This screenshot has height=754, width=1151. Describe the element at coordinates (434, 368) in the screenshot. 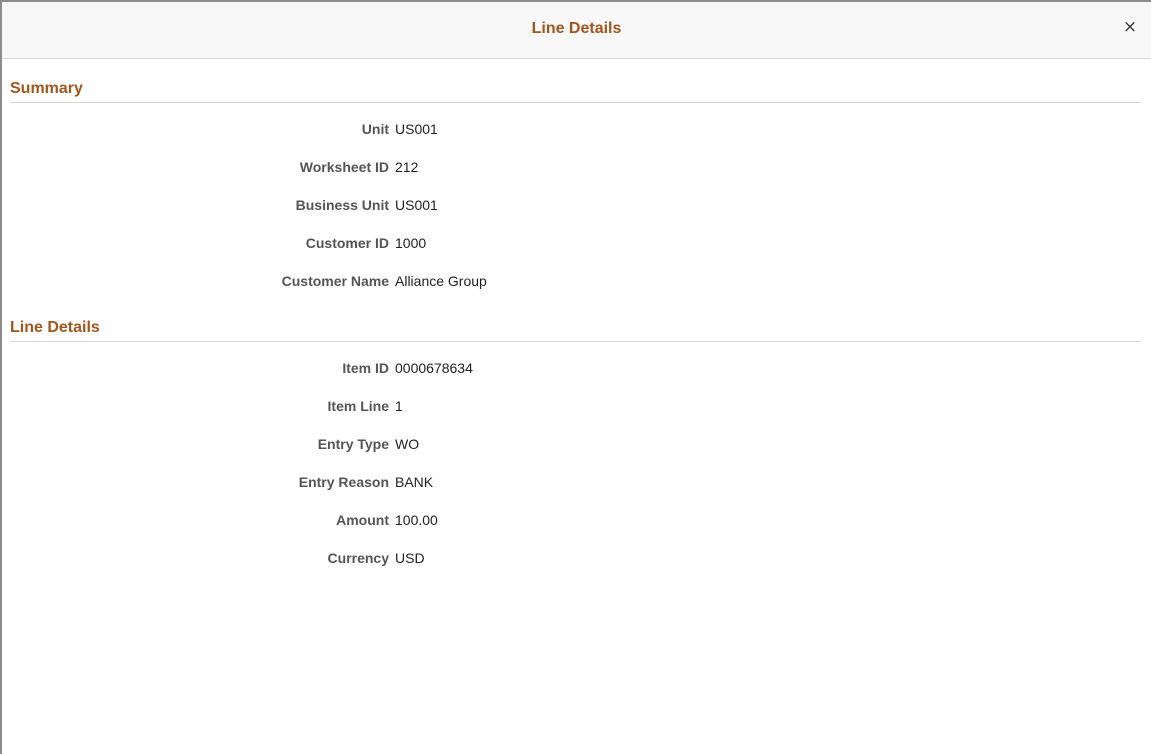

I see `field-value: 0000678634` at that location.